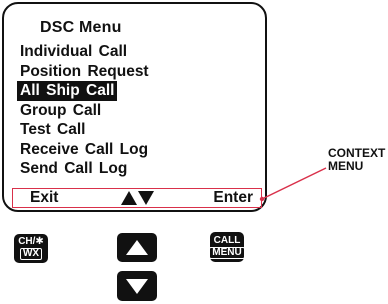  Describe the element at coordinates (346, 166) in the screenshot. I see `callout-line-2: MENU` at that location.